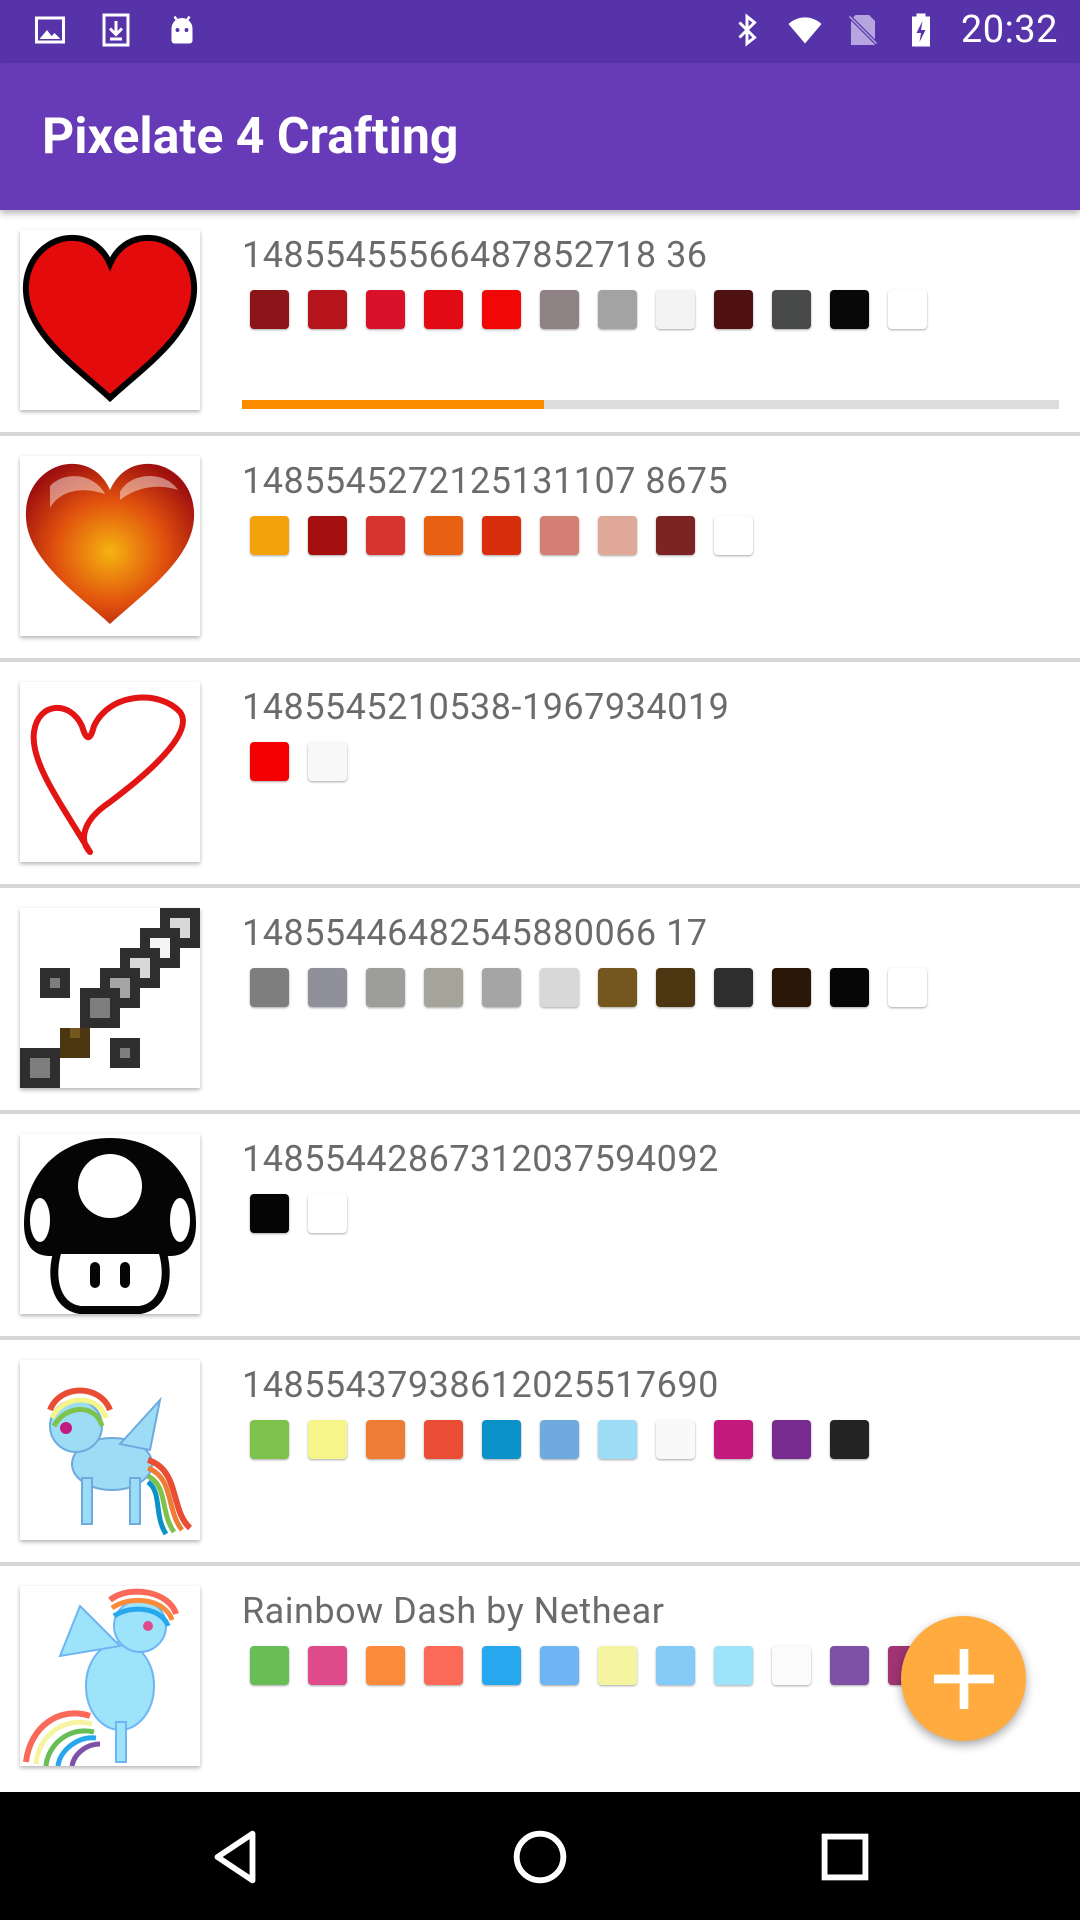  Describe the element at coordinates (540, 775) in the screenshot. I see `list-item: 1485545210538-1967934019` at that location.